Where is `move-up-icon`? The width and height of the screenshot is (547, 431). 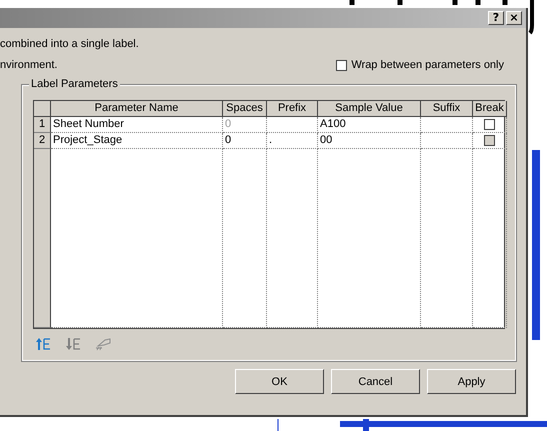 move-up-icon is located at coordinates (43, 344).